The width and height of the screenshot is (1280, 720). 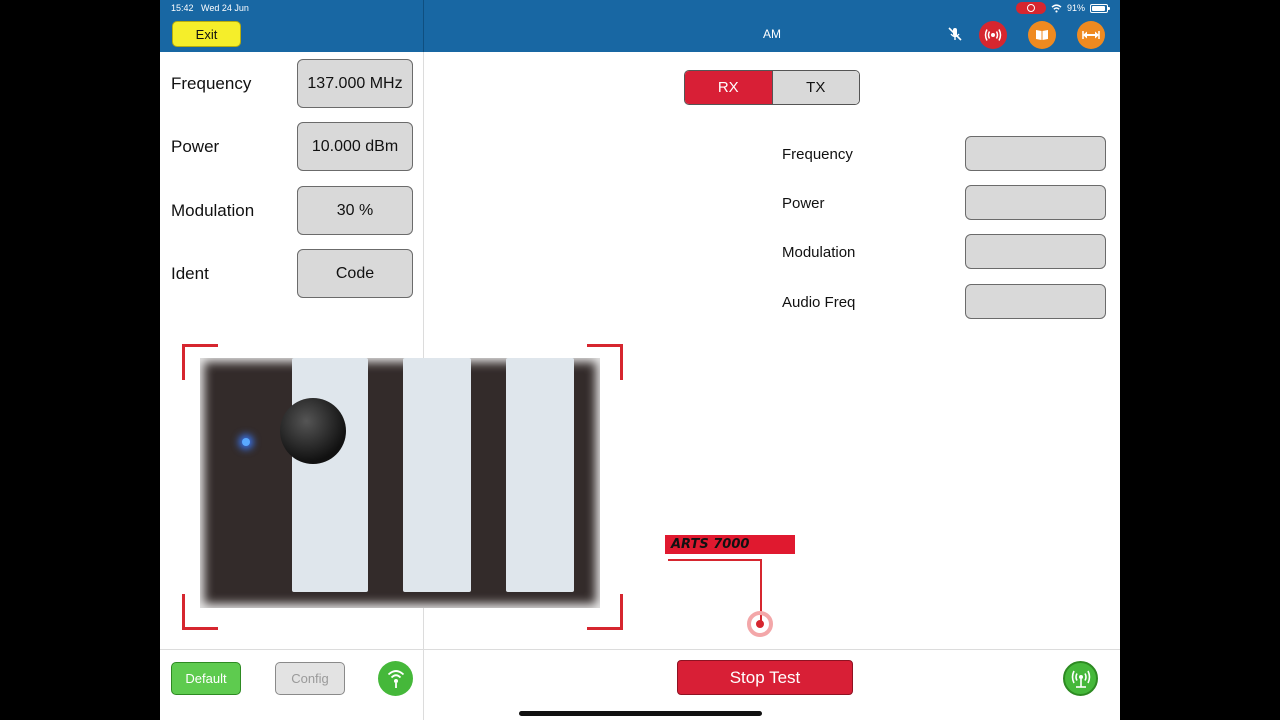 I want to click on tab-rx: RX, so click(x=729, y=87).